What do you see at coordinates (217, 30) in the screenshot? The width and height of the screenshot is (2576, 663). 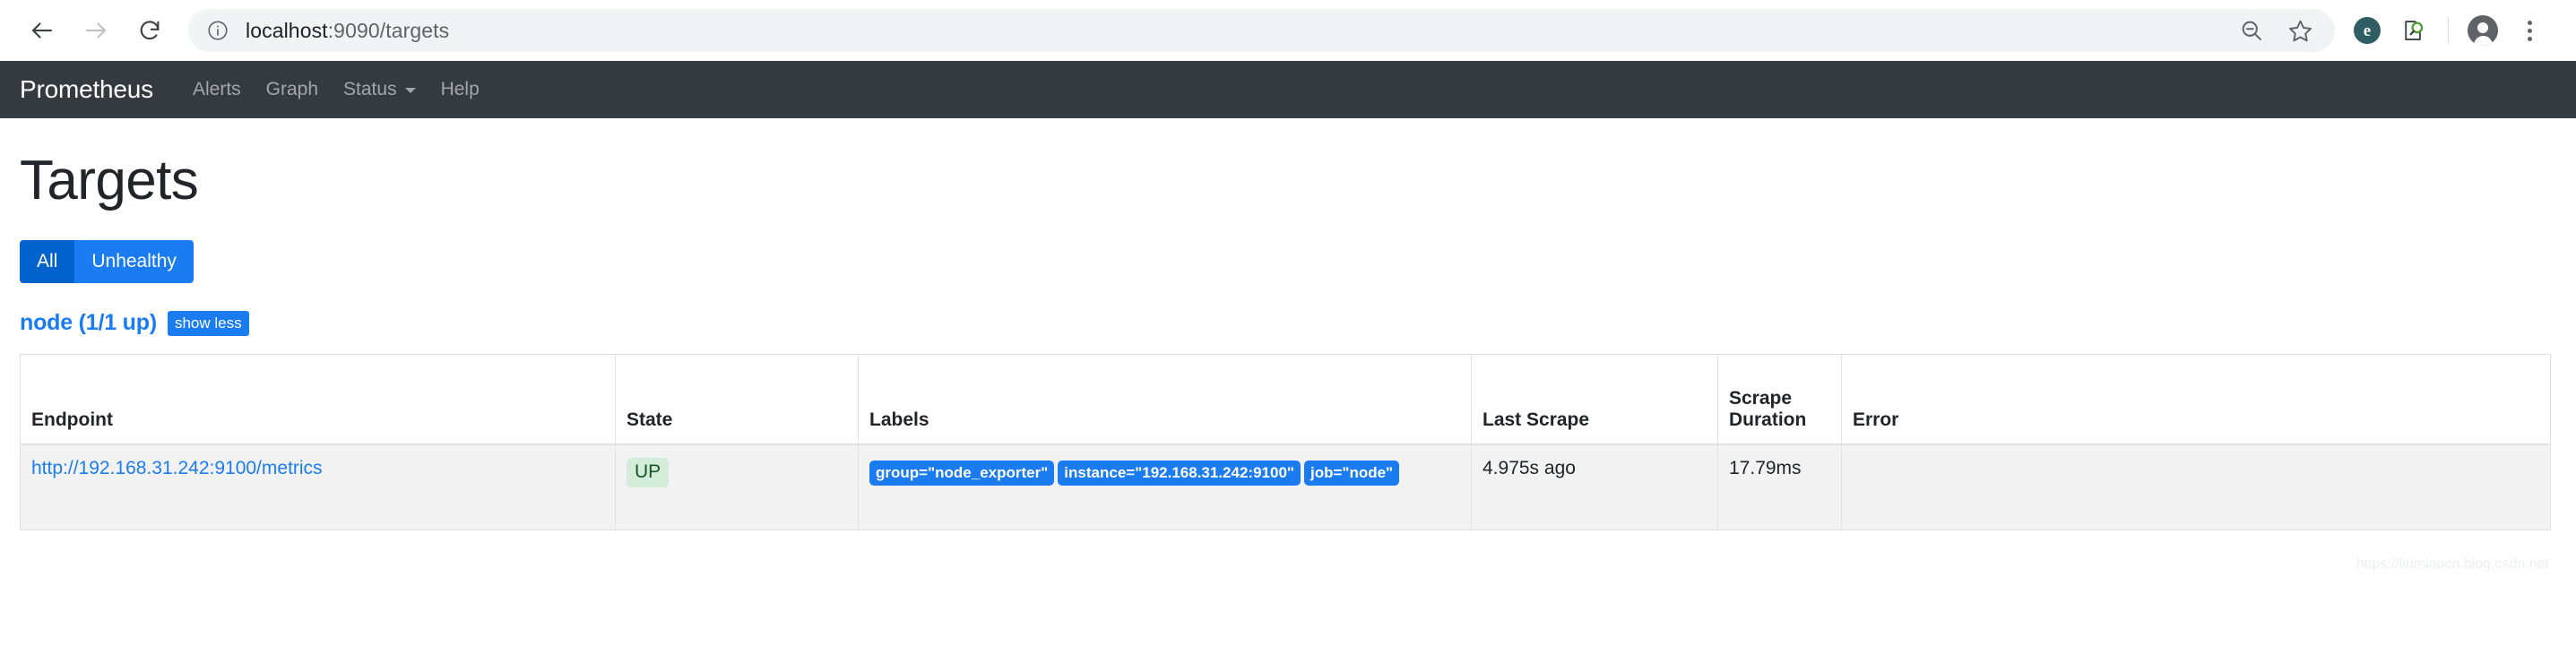 I see `info-circle-icon` at bounding box center [217, 30].